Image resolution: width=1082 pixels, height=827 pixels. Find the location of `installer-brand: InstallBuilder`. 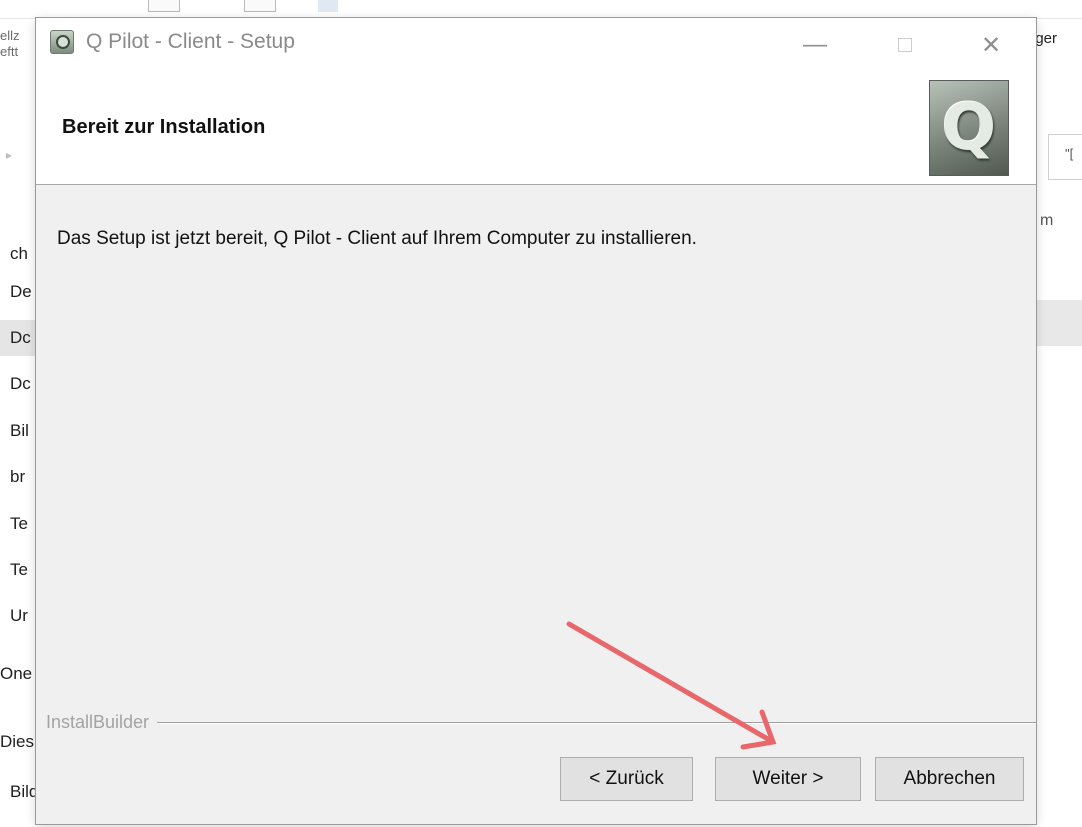

installer-brand: InstallBuilder is located at coordinates (102, 722).